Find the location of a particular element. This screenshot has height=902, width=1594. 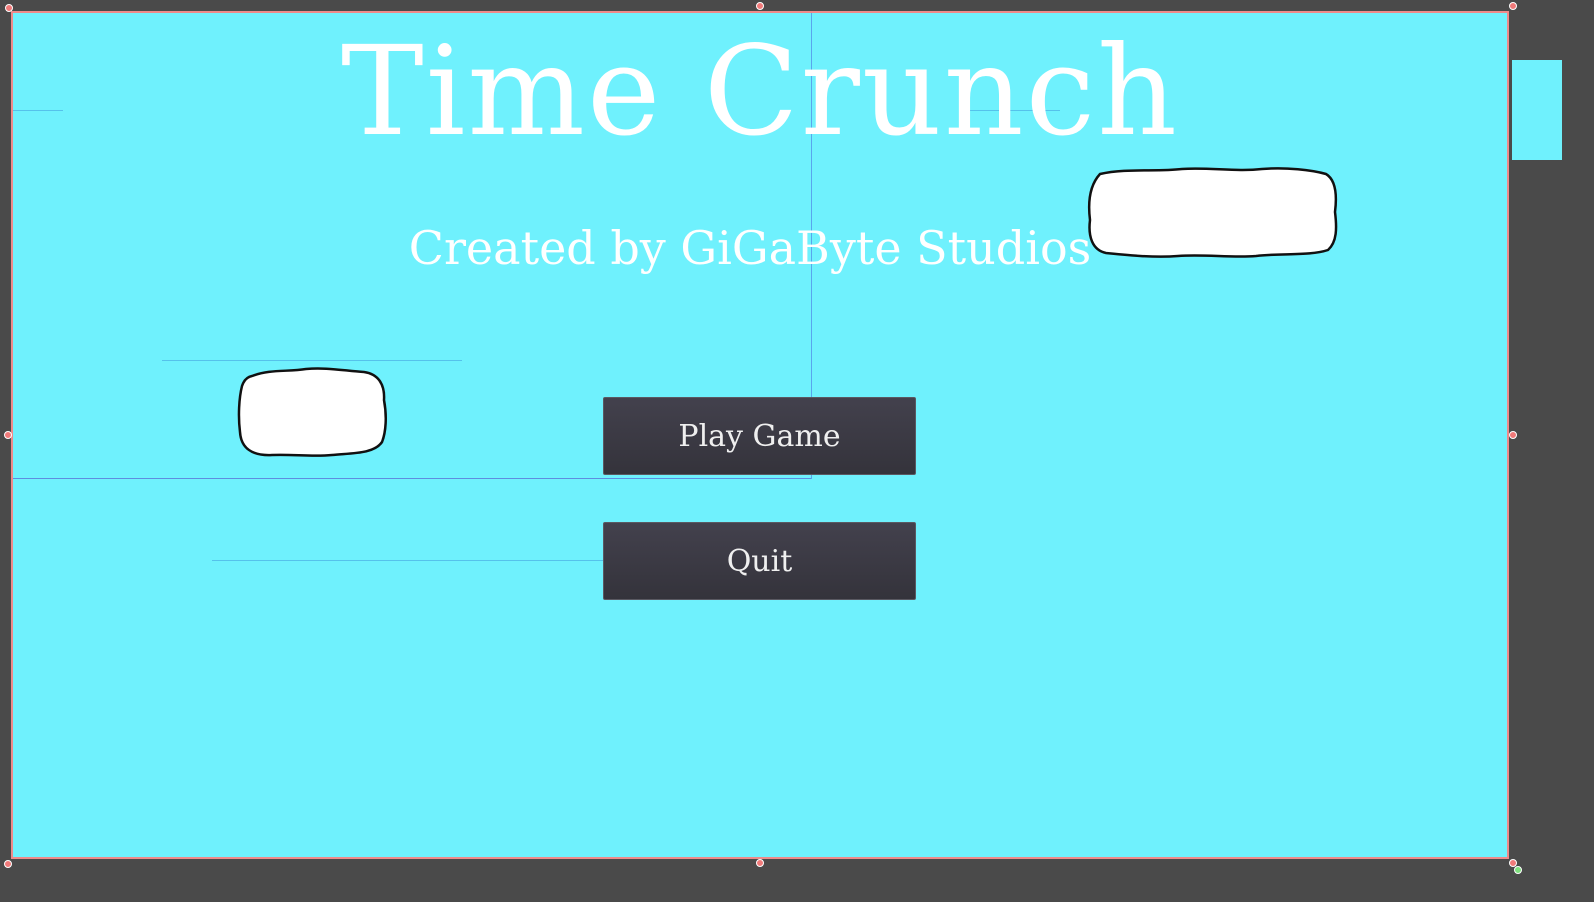

play-game-button: Play Game is located at coordinates (759, 436).